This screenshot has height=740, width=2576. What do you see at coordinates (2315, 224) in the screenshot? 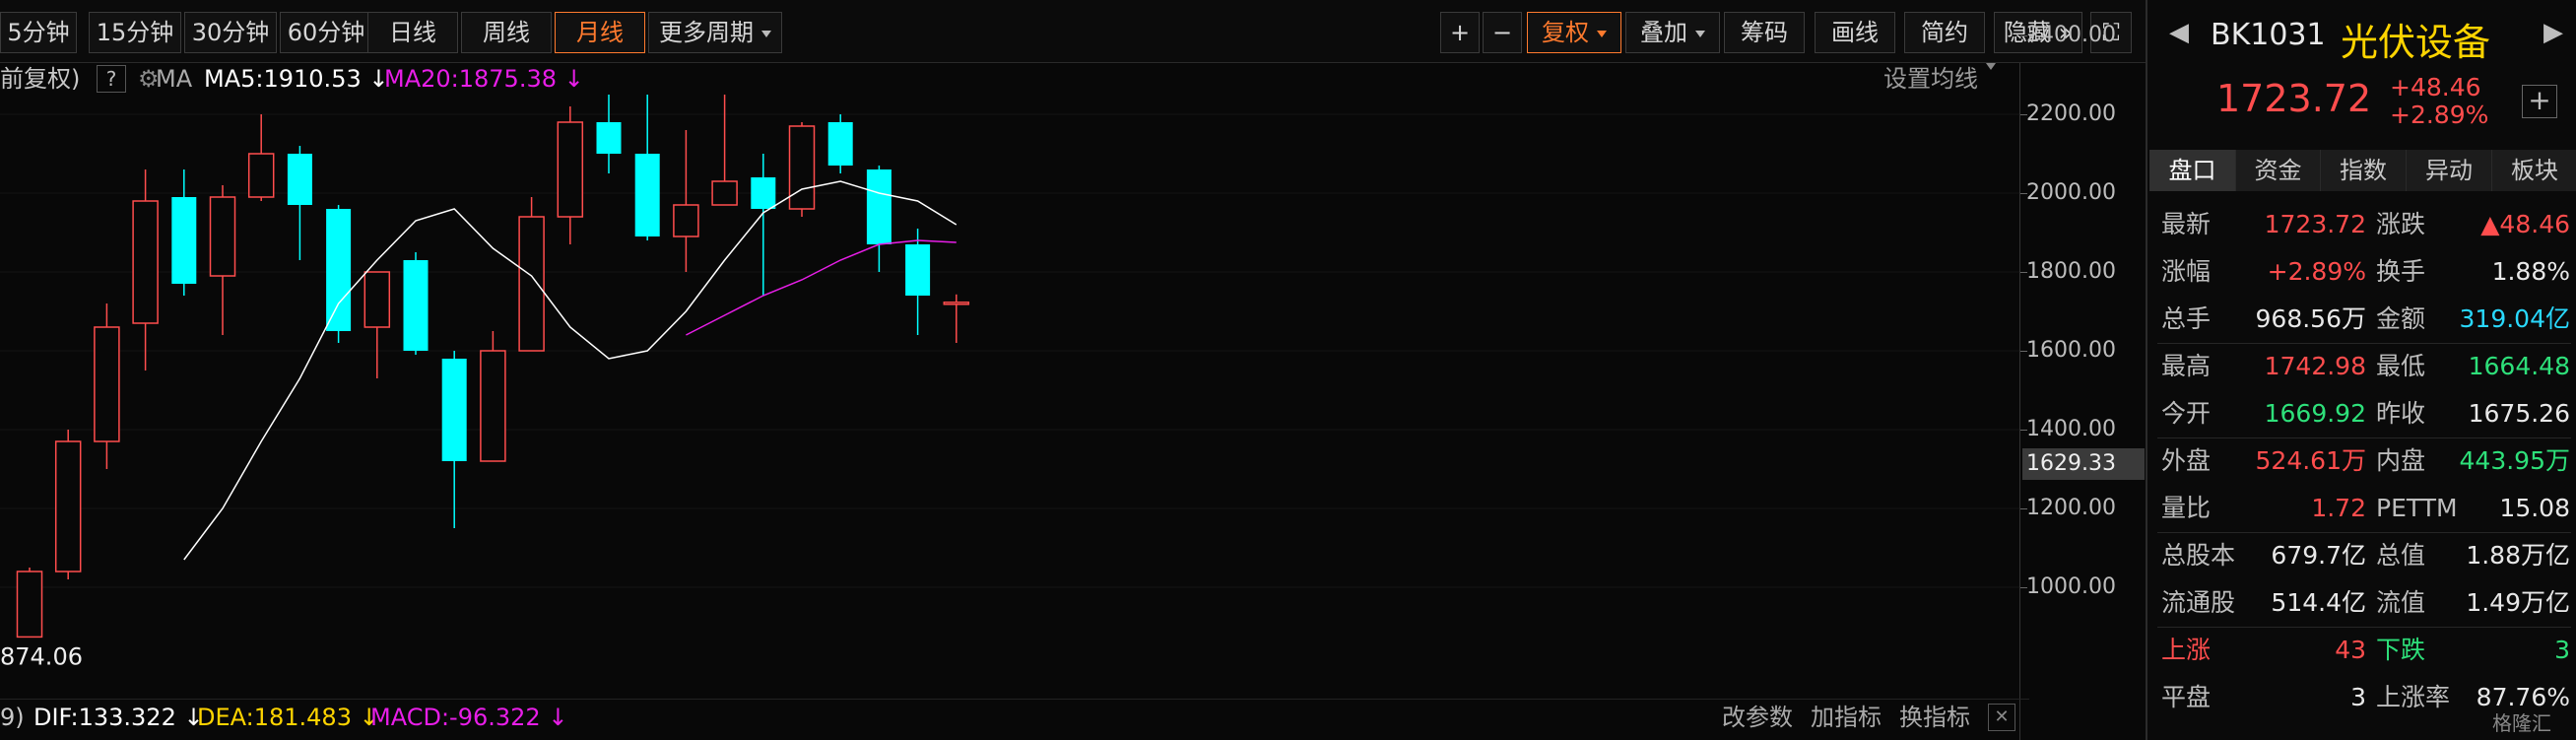
I see `quote-value: 1723.72` at bounding box center [2315, 224].